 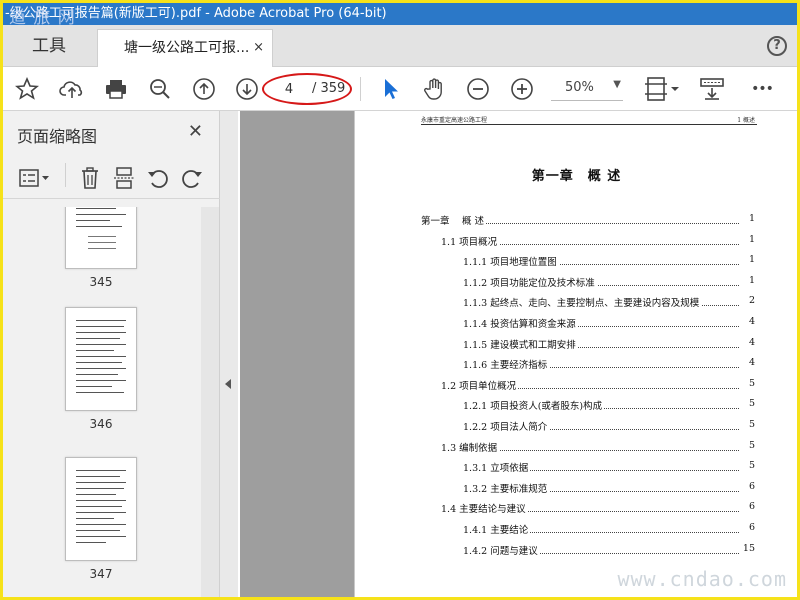 What do you see at coordinates (762, 89) in the screenshot?
I see `more-options-icon: •••` at bounding box center [762, 89].